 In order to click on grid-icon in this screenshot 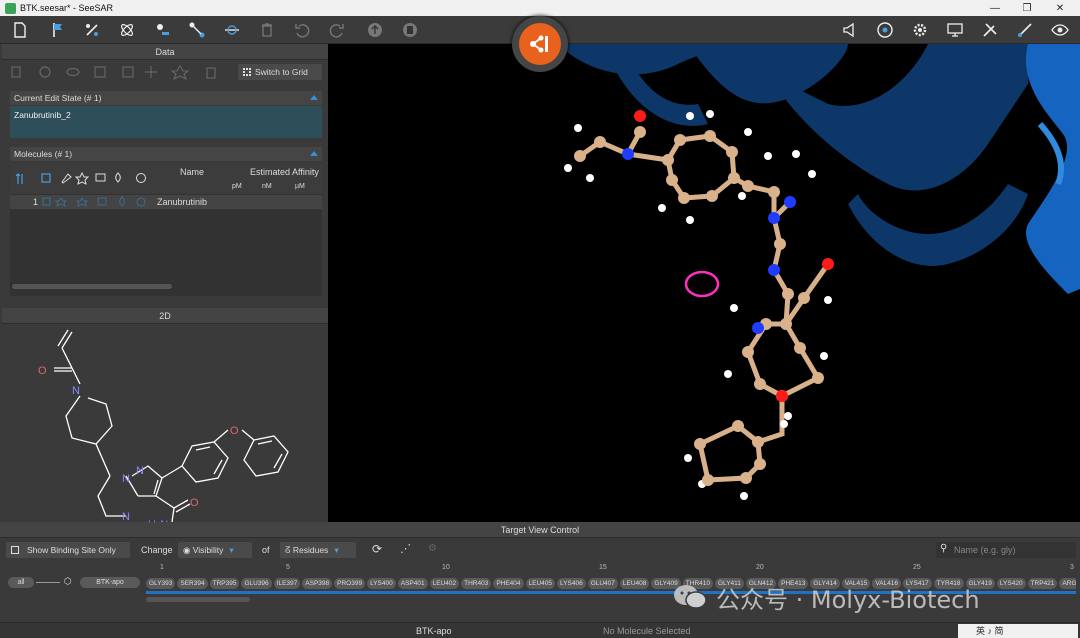, I will do `click(247, 72)`.